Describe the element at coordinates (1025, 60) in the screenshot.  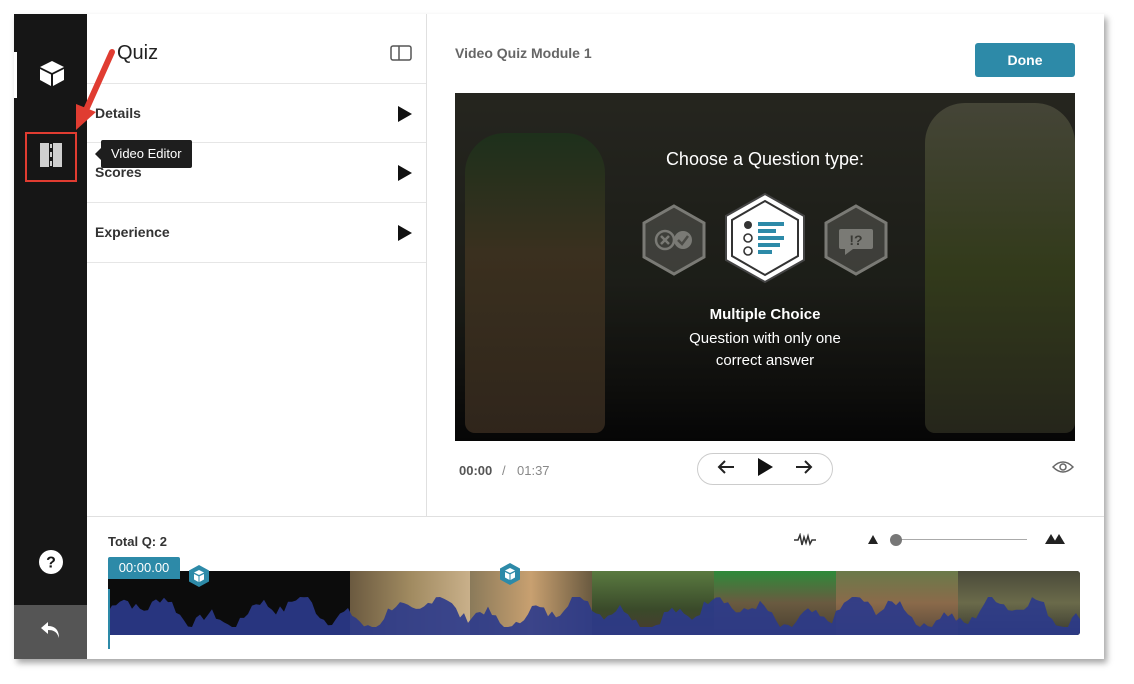
I see `done-button: Done` at that location.